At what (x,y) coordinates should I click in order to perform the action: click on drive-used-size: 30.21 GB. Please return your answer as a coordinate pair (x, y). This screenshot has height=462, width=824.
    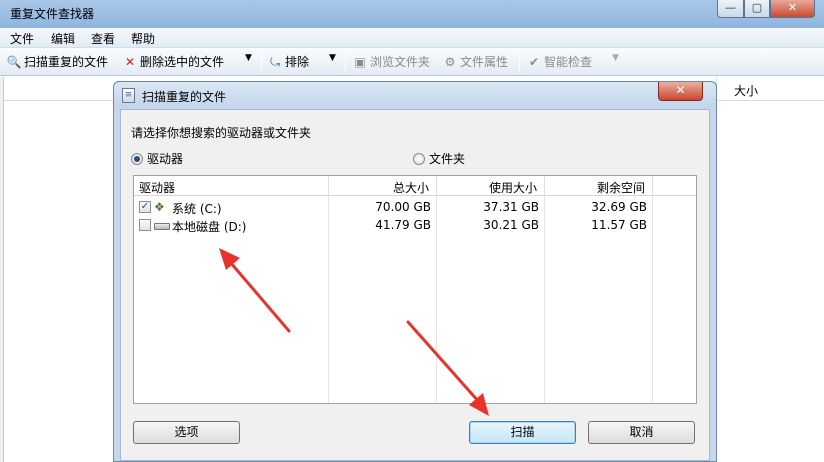
    Looking at the image, I should click on (511, 225).